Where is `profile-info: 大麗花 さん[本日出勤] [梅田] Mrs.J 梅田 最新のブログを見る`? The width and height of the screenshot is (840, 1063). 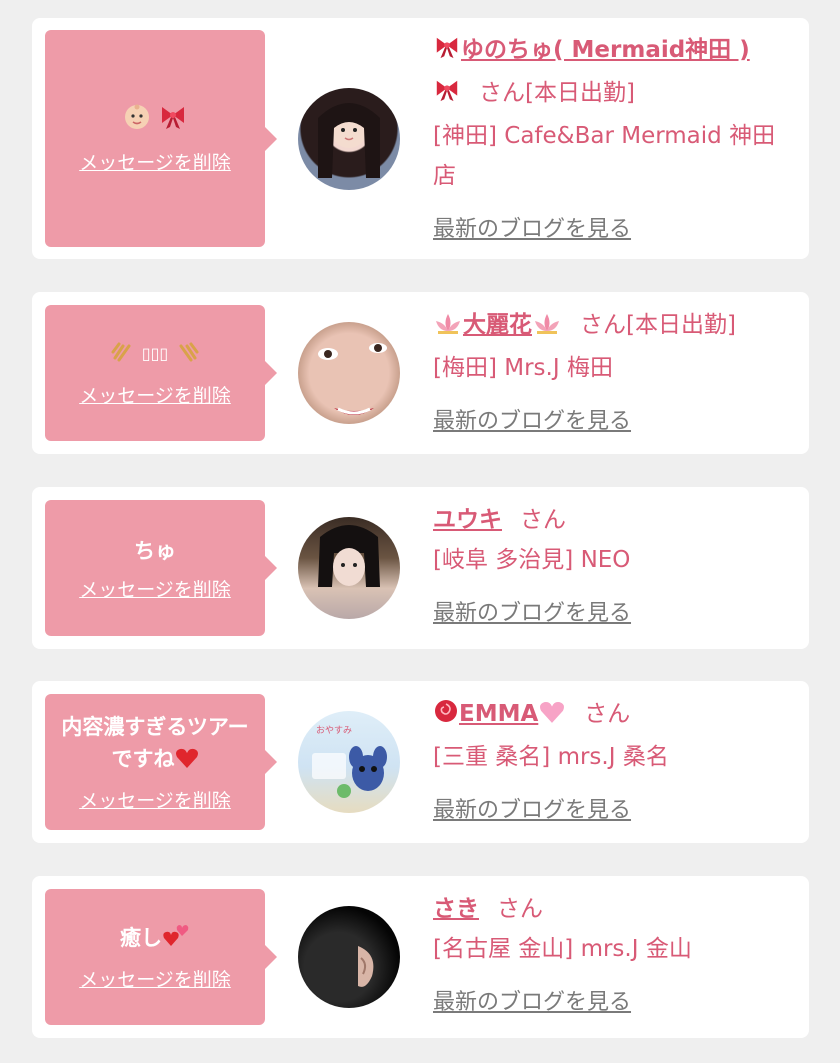
profile-info: 大麗花 さん[本日出勤] [梅田] Mrs.J 梅田 最新のブログを見る is located at coordinates (615, 373).